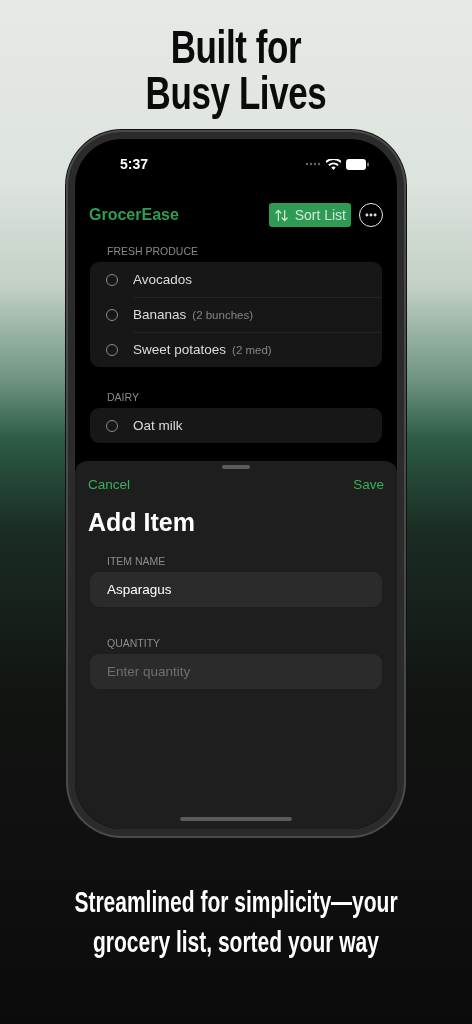  I want to click on save-button: Save, so click(368, 484).